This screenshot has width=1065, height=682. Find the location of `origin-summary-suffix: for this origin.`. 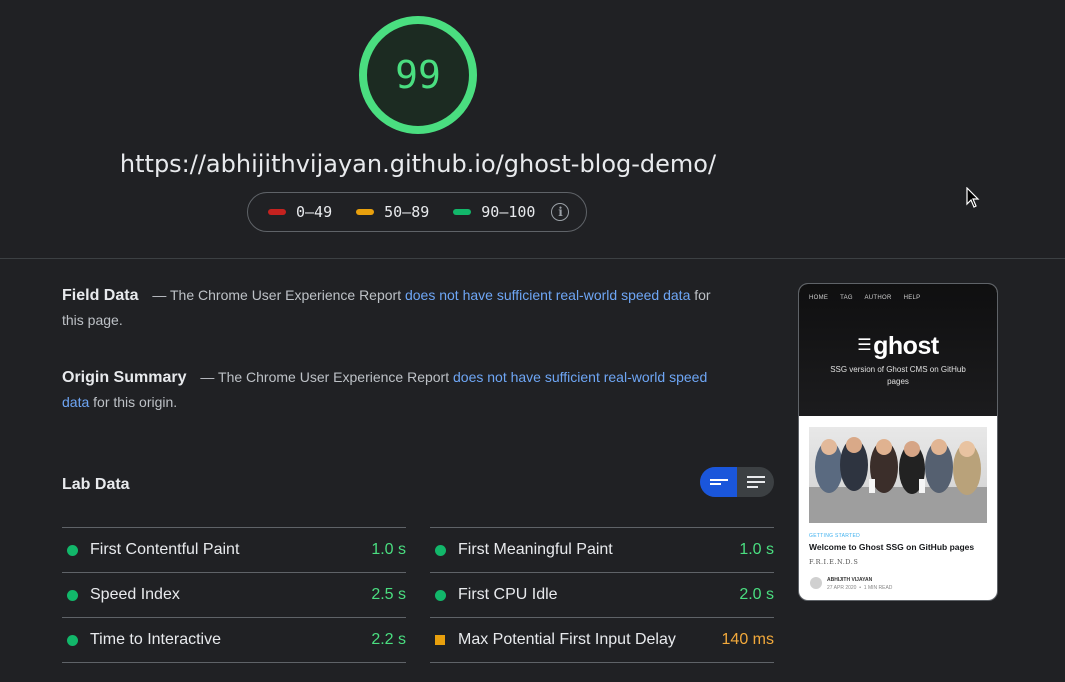

origin-summary-suffix: for this origin. is located at coordinates (135, 402).